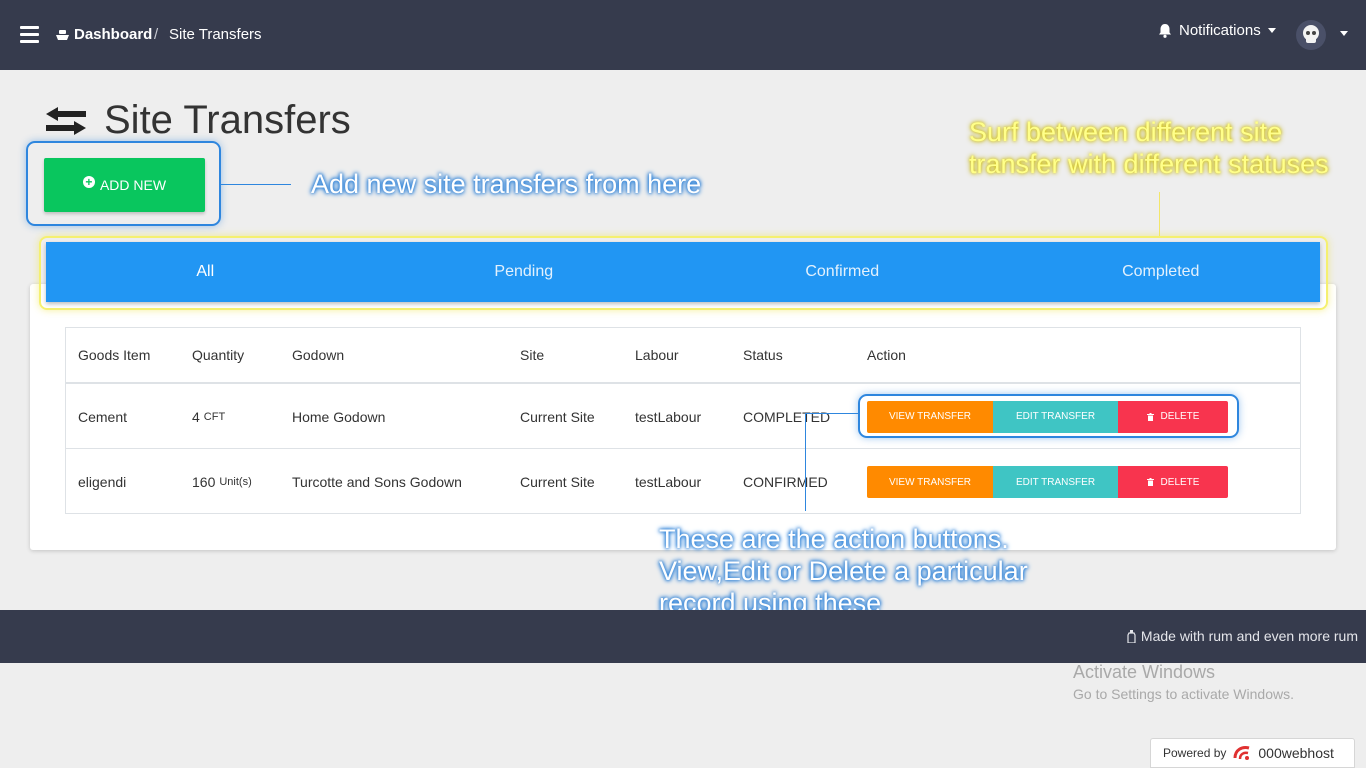  I want to click on annotation-add-note: Add new site transfers from here, so click(506, 184).